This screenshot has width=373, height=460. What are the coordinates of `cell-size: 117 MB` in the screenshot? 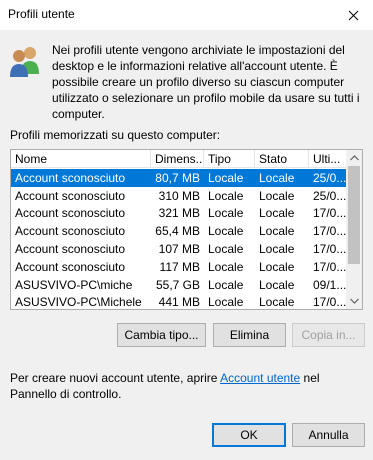 It's located at (179, 266).